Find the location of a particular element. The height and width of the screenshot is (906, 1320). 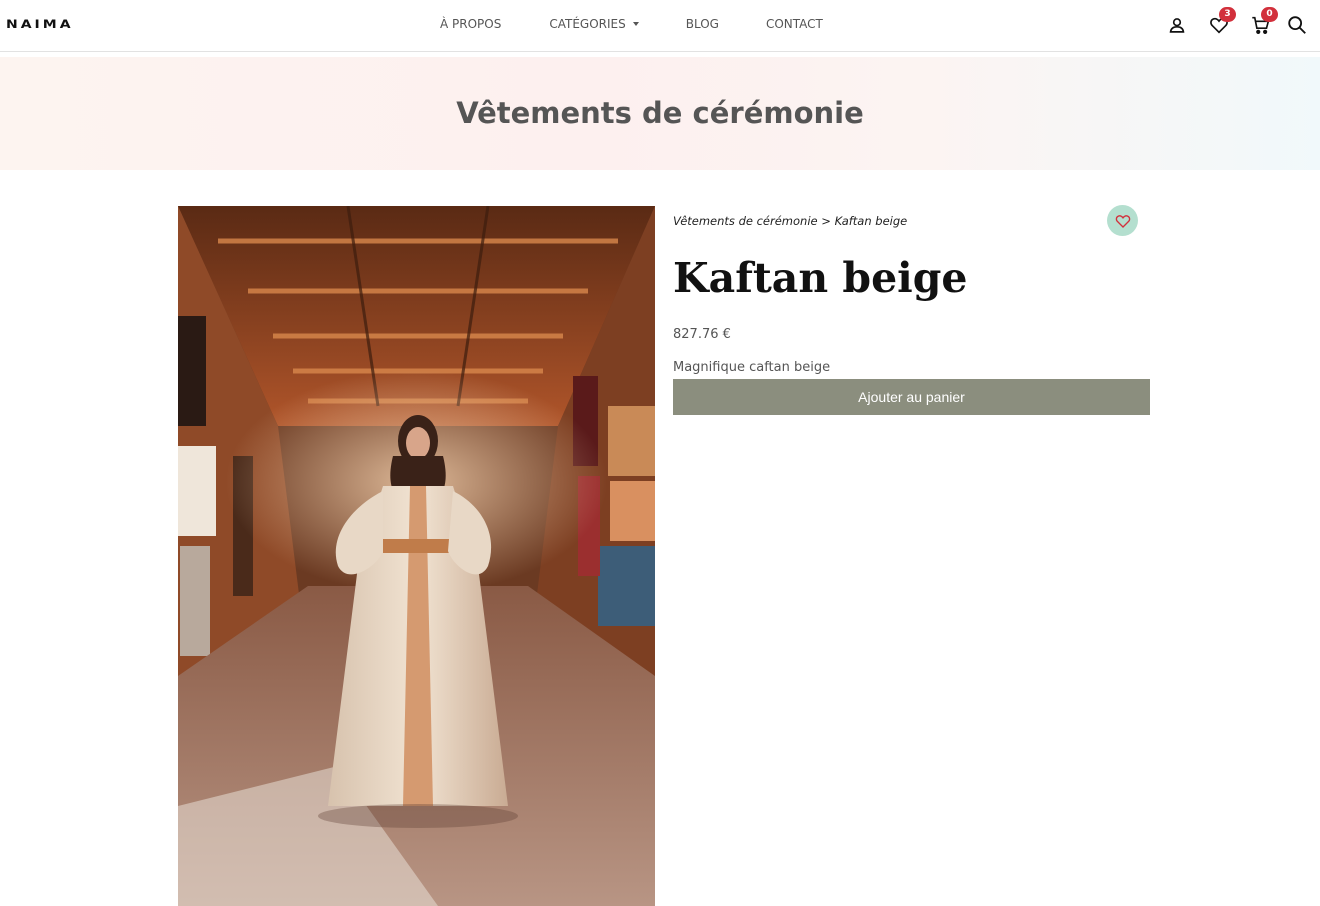

breadcrumb-current: Kaftan beige is located at coordinates (871, 221).